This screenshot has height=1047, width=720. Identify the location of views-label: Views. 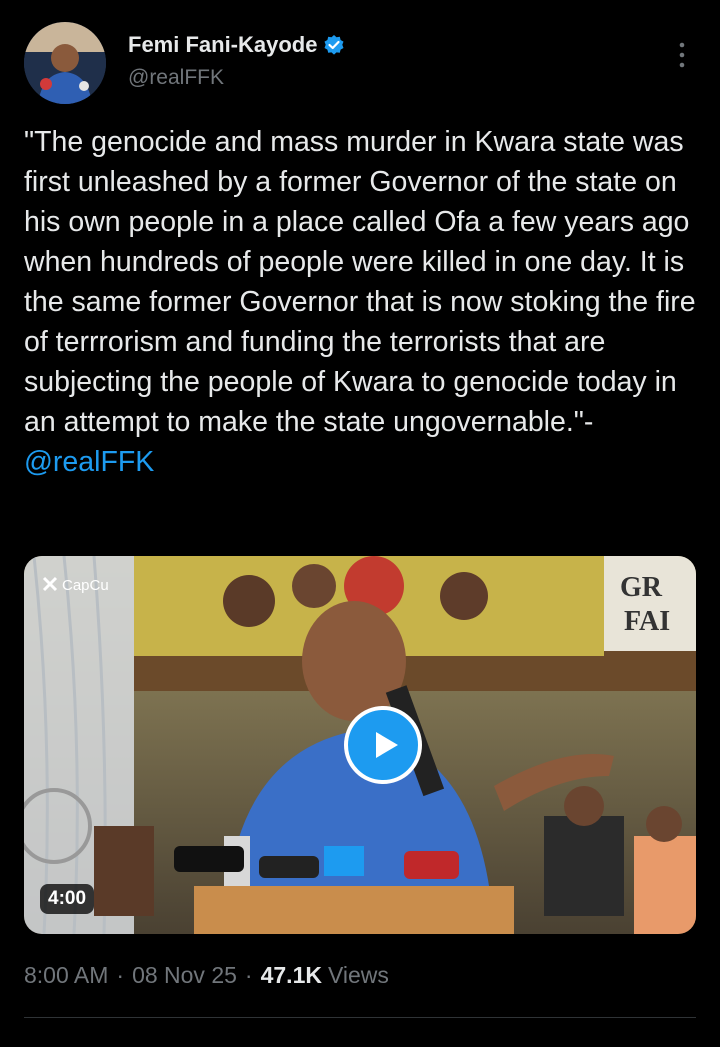
(358, 975).